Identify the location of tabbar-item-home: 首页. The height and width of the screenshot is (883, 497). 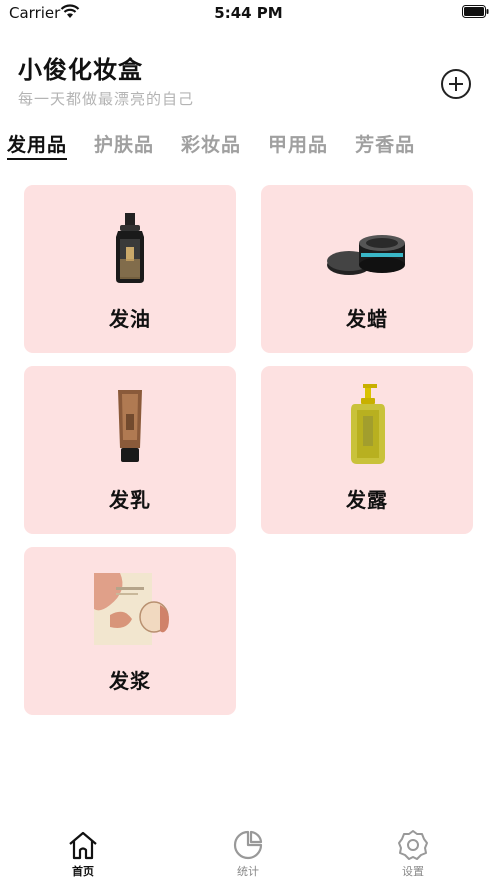
(83, 854).